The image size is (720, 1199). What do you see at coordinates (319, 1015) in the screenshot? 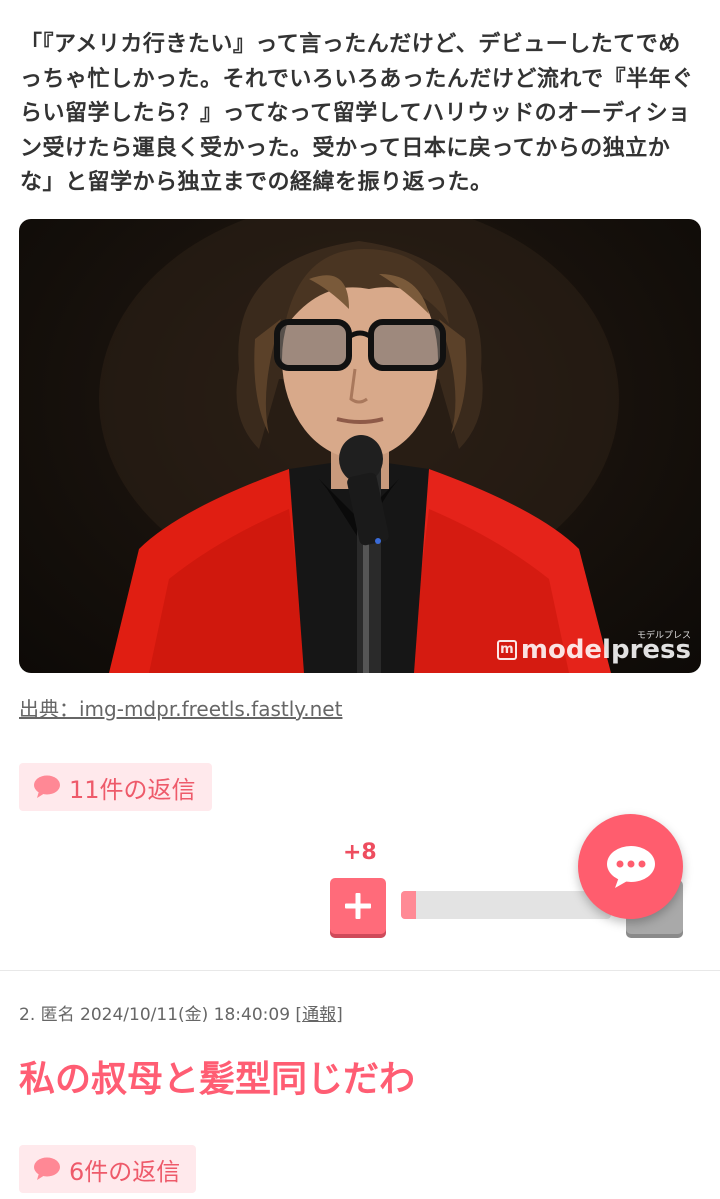
I see `report-link: 通報` at bounding box center [319, 1015].